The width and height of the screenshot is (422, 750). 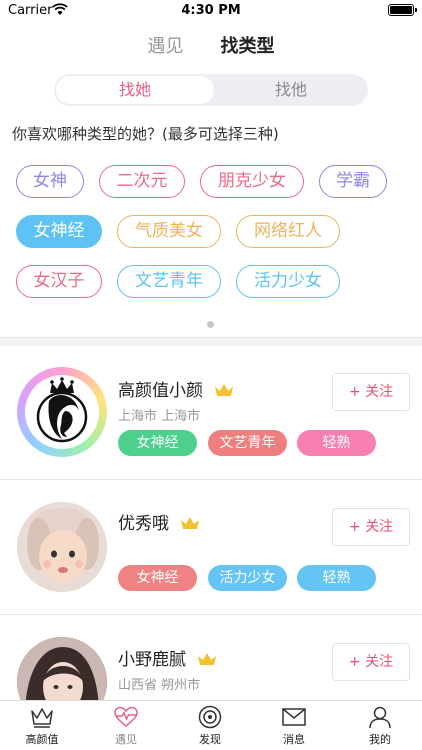 I want to click on type-question: 你喜欢哪种类型的她？(最多可选择三种), so click(x=145, y=134).